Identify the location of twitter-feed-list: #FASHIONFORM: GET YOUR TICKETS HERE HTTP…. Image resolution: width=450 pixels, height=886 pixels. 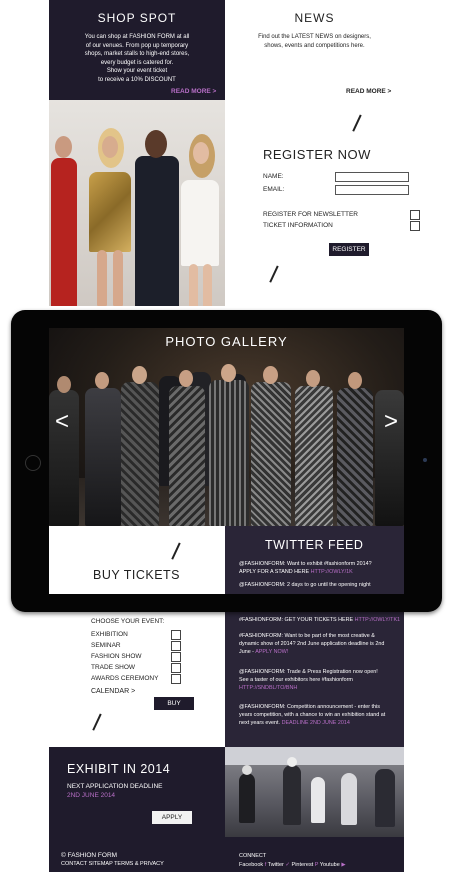
(314, 678).